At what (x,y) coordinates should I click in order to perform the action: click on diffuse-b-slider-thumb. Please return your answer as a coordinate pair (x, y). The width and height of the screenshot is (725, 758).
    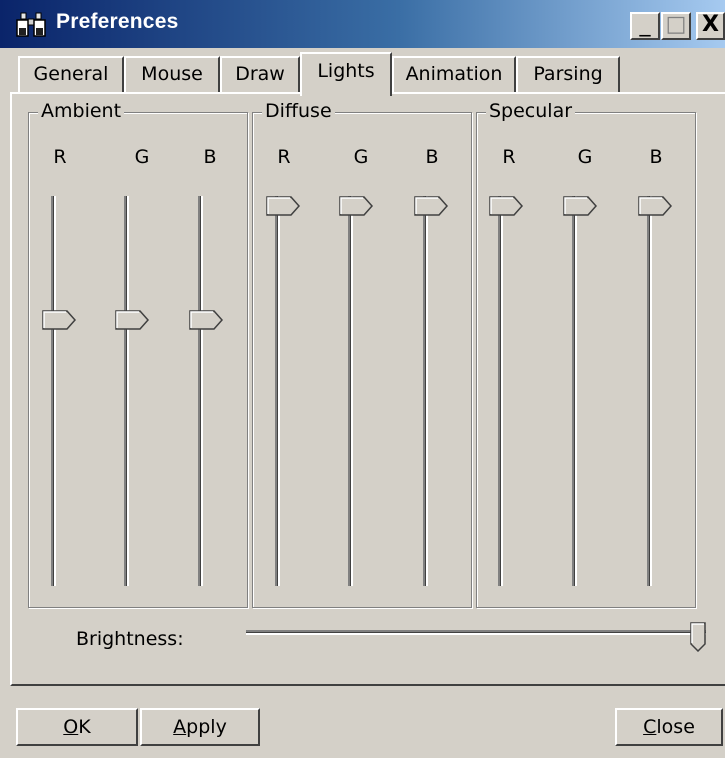
    Looking at the image, I should click on (431, 206).